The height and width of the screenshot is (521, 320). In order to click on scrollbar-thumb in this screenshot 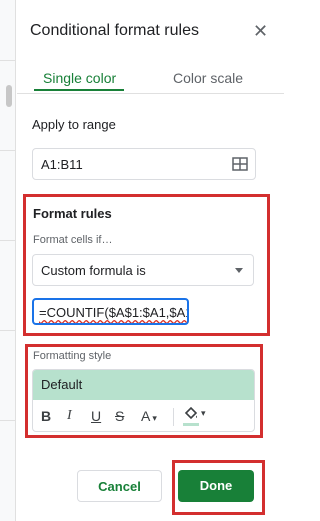, I will do `click(9, 96)`.